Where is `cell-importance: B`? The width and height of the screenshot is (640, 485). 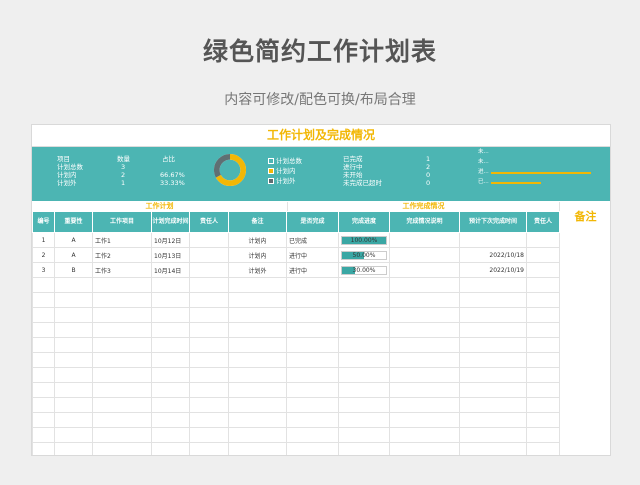
cell-importance: B is located at coordinates (73, 270).